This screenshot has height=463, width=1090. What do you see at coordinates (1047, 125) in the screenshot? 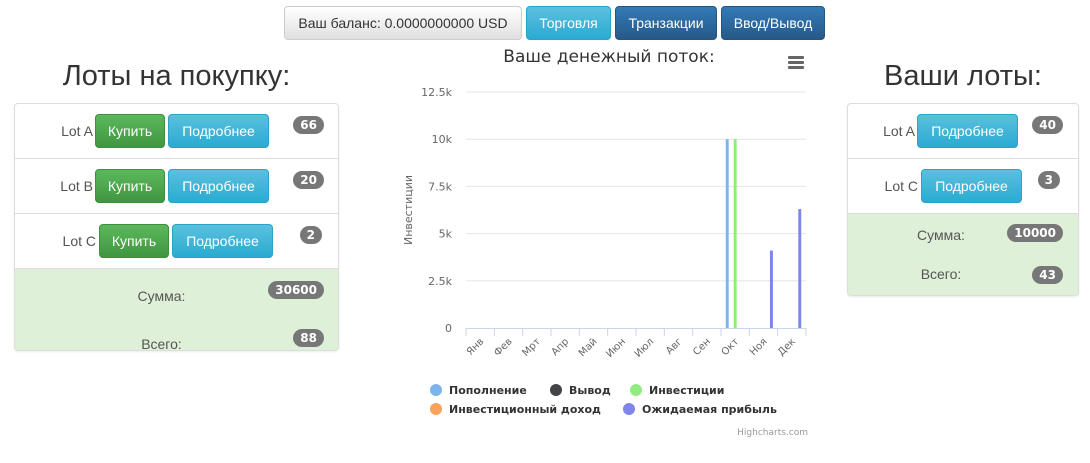
I see `lot-count-badge: 40` at bounding box center [1047, 125].